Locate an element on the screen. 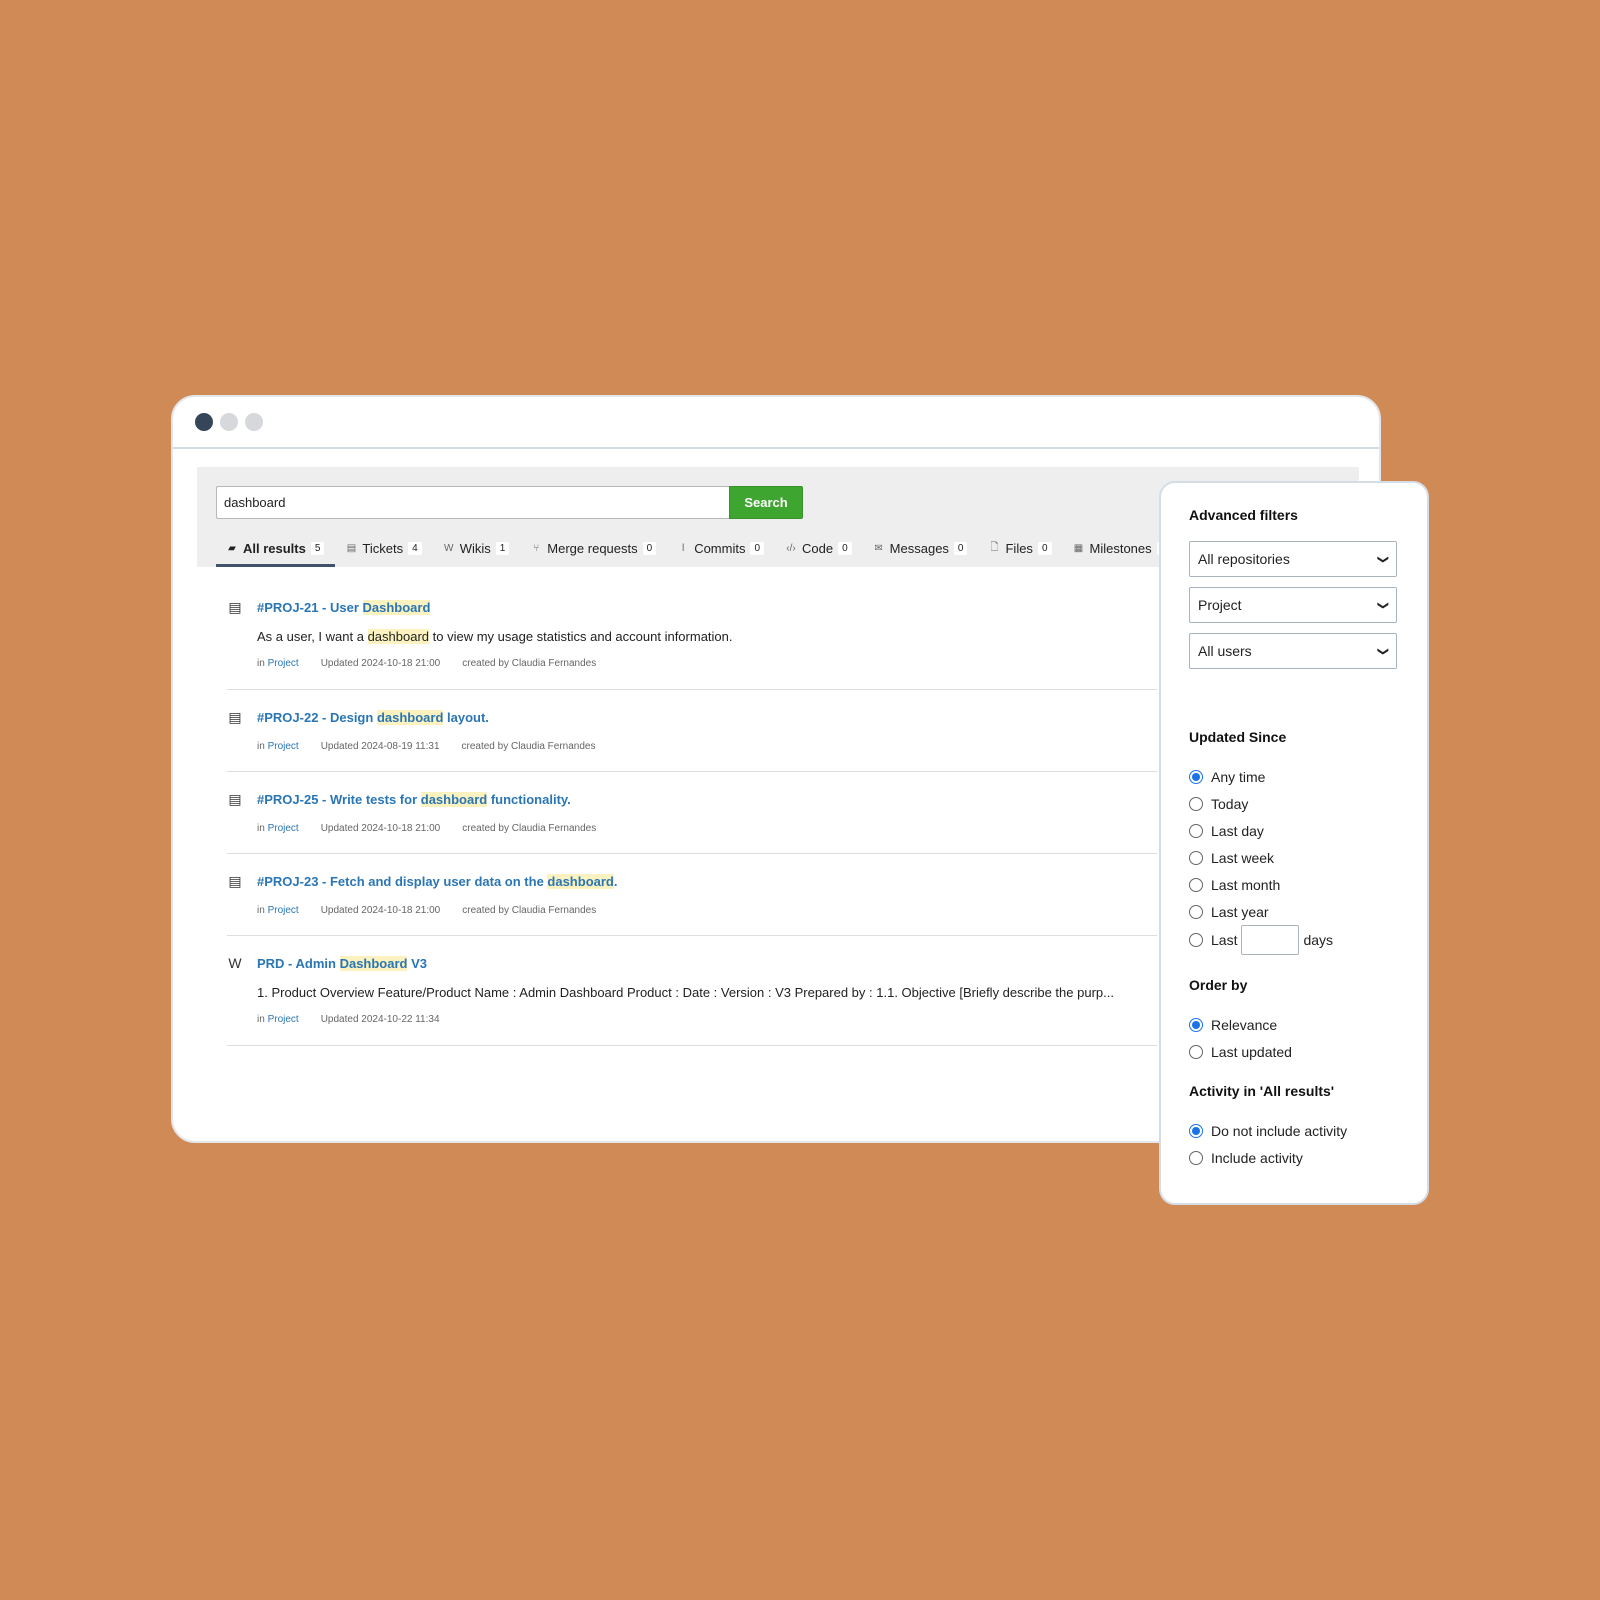 The width and height of the screenshot is (1600, 1600). radio-label: Do not include activity is located at coordinates (1279, 1130).